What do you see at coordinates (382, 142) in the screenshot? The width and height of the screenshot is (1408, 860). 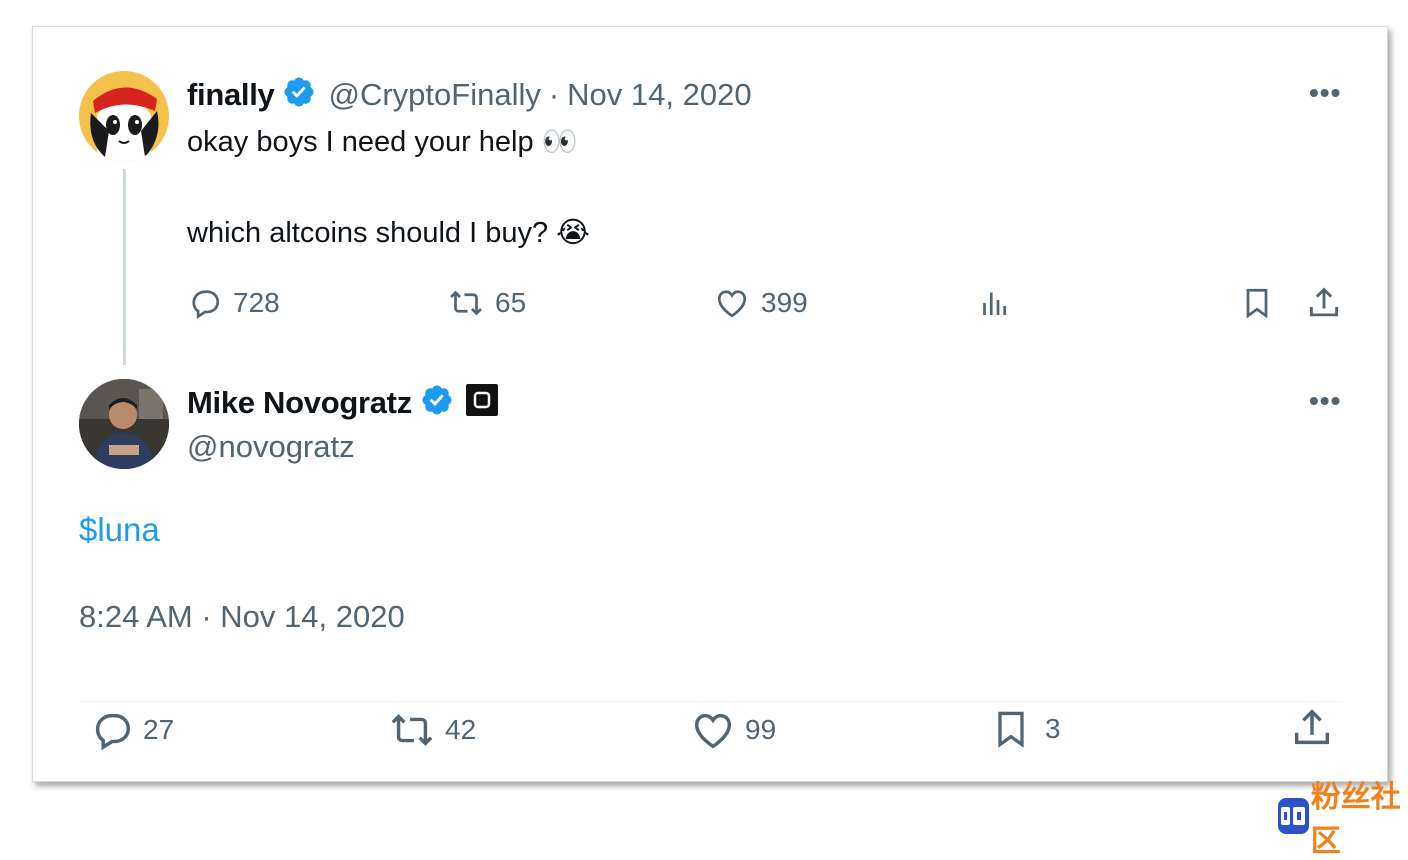 I see `parent-tweet-text-line1: okay boys I need your help 👀` at bounding box center [382, 142].